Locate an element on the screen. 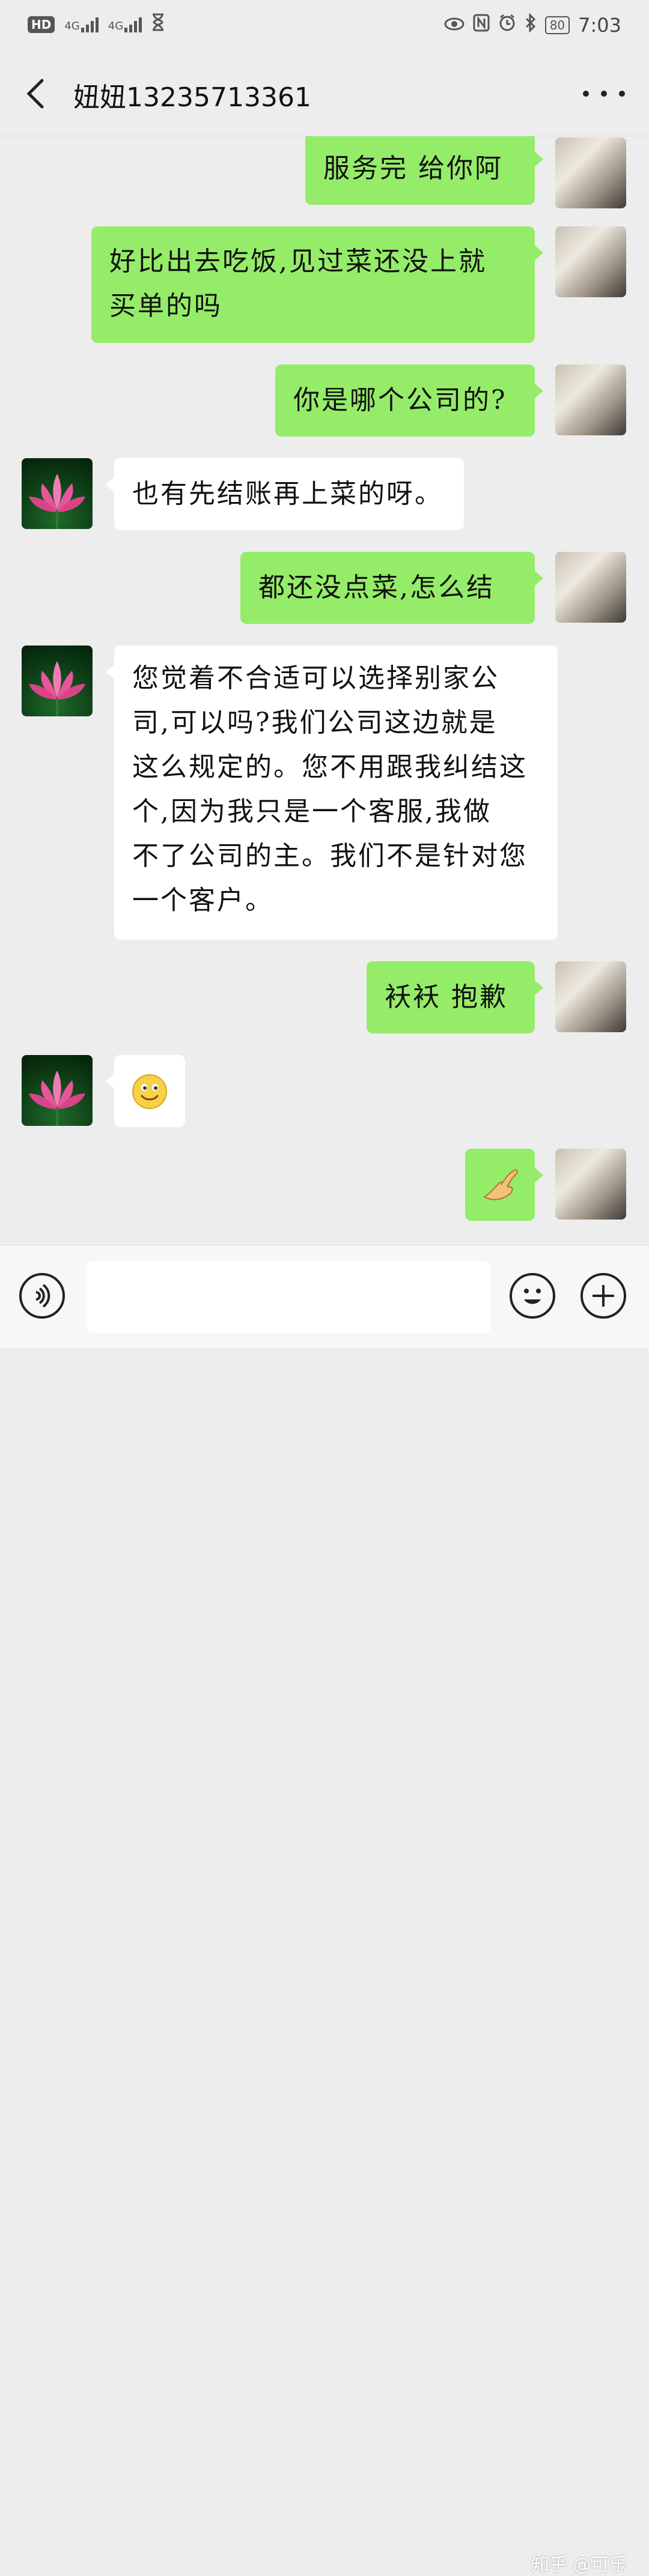 The height and width of the screenshot is (2576, 649). smile-emoji-icon is located at coordinates (150, 1091).